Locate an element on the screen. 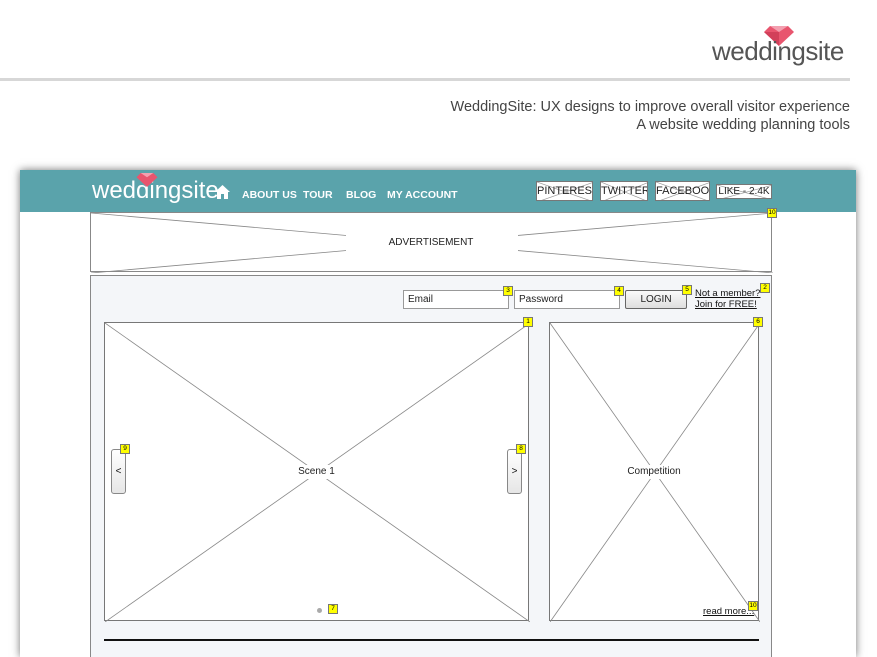  slider-label: Scene 1 is located at coordinates (316, 471).